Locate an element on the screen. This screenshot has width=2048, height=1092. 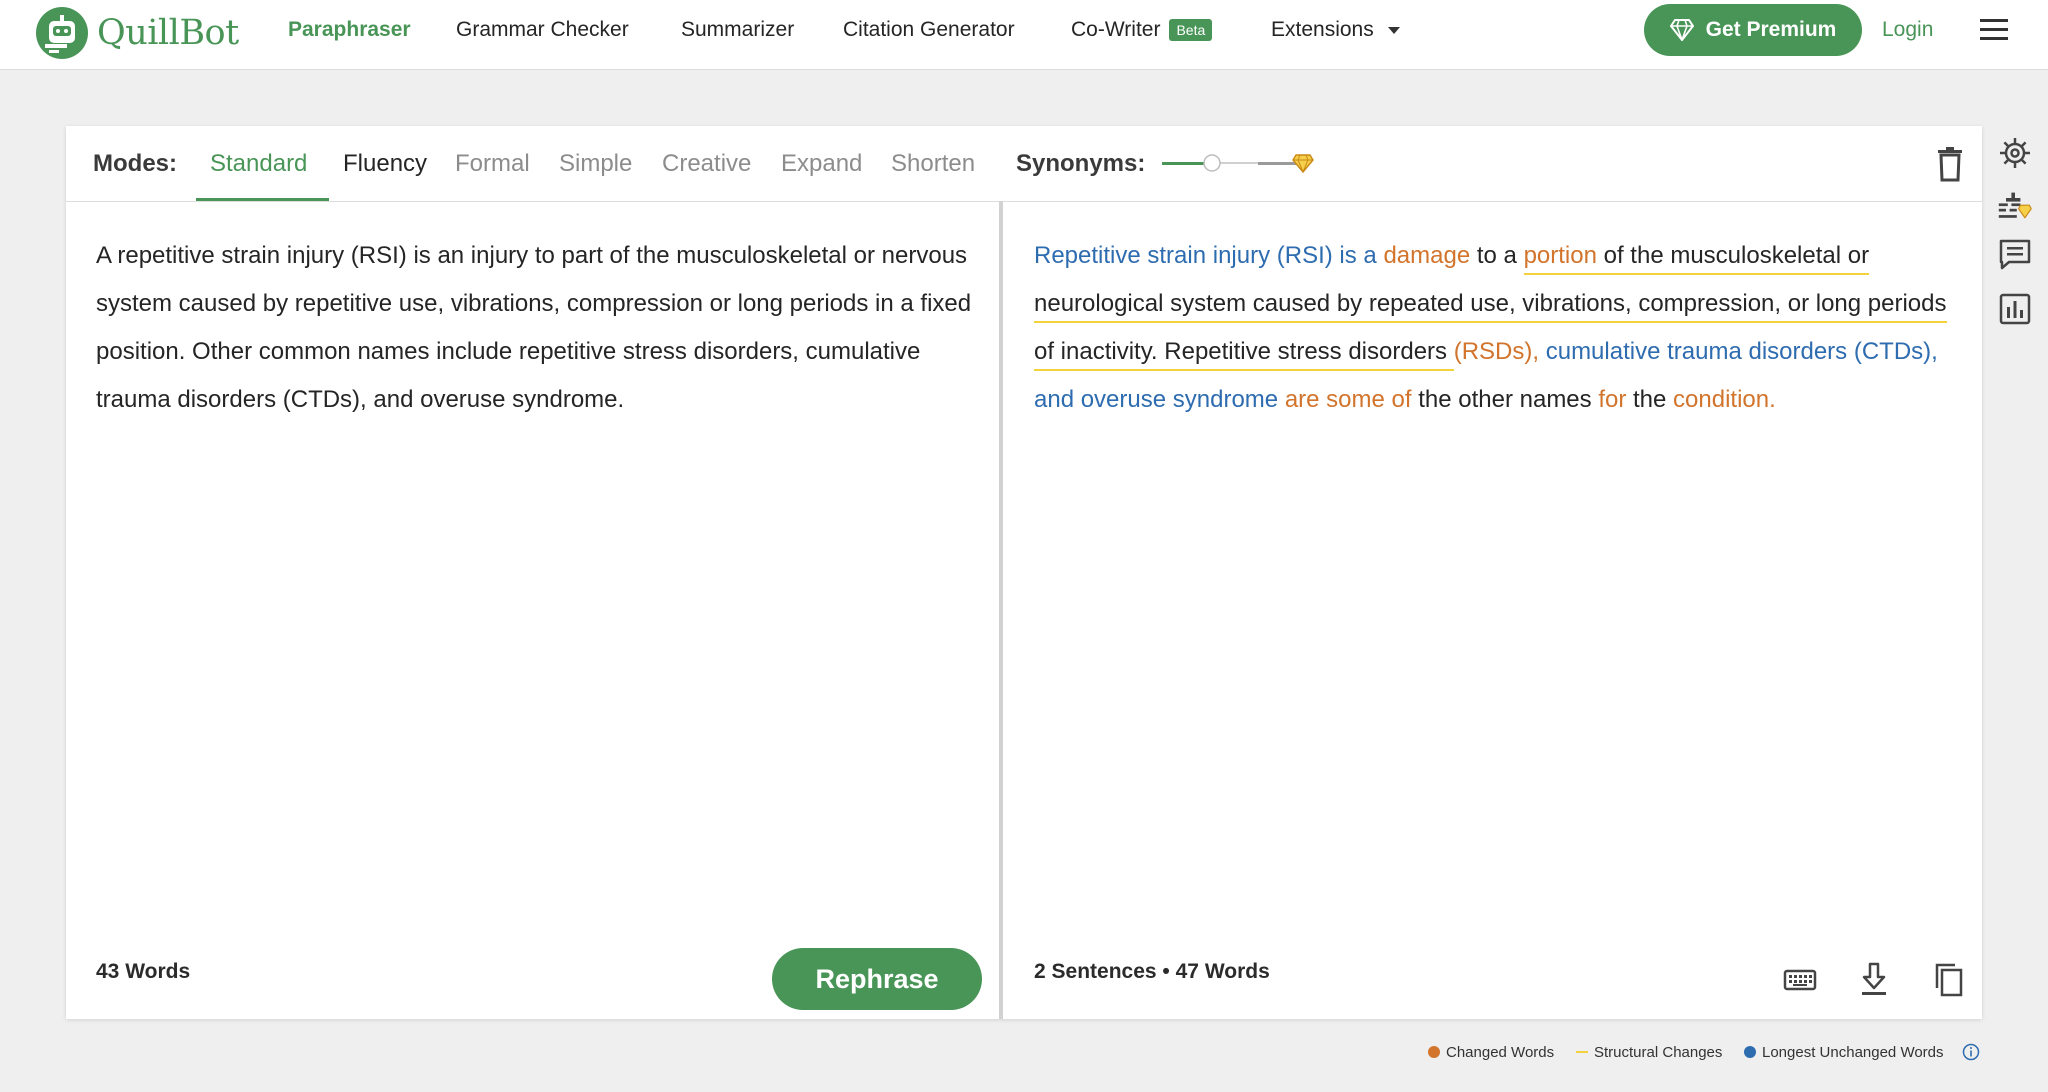
mode-expand-tab: Expand is located at coordinates (821, 163).